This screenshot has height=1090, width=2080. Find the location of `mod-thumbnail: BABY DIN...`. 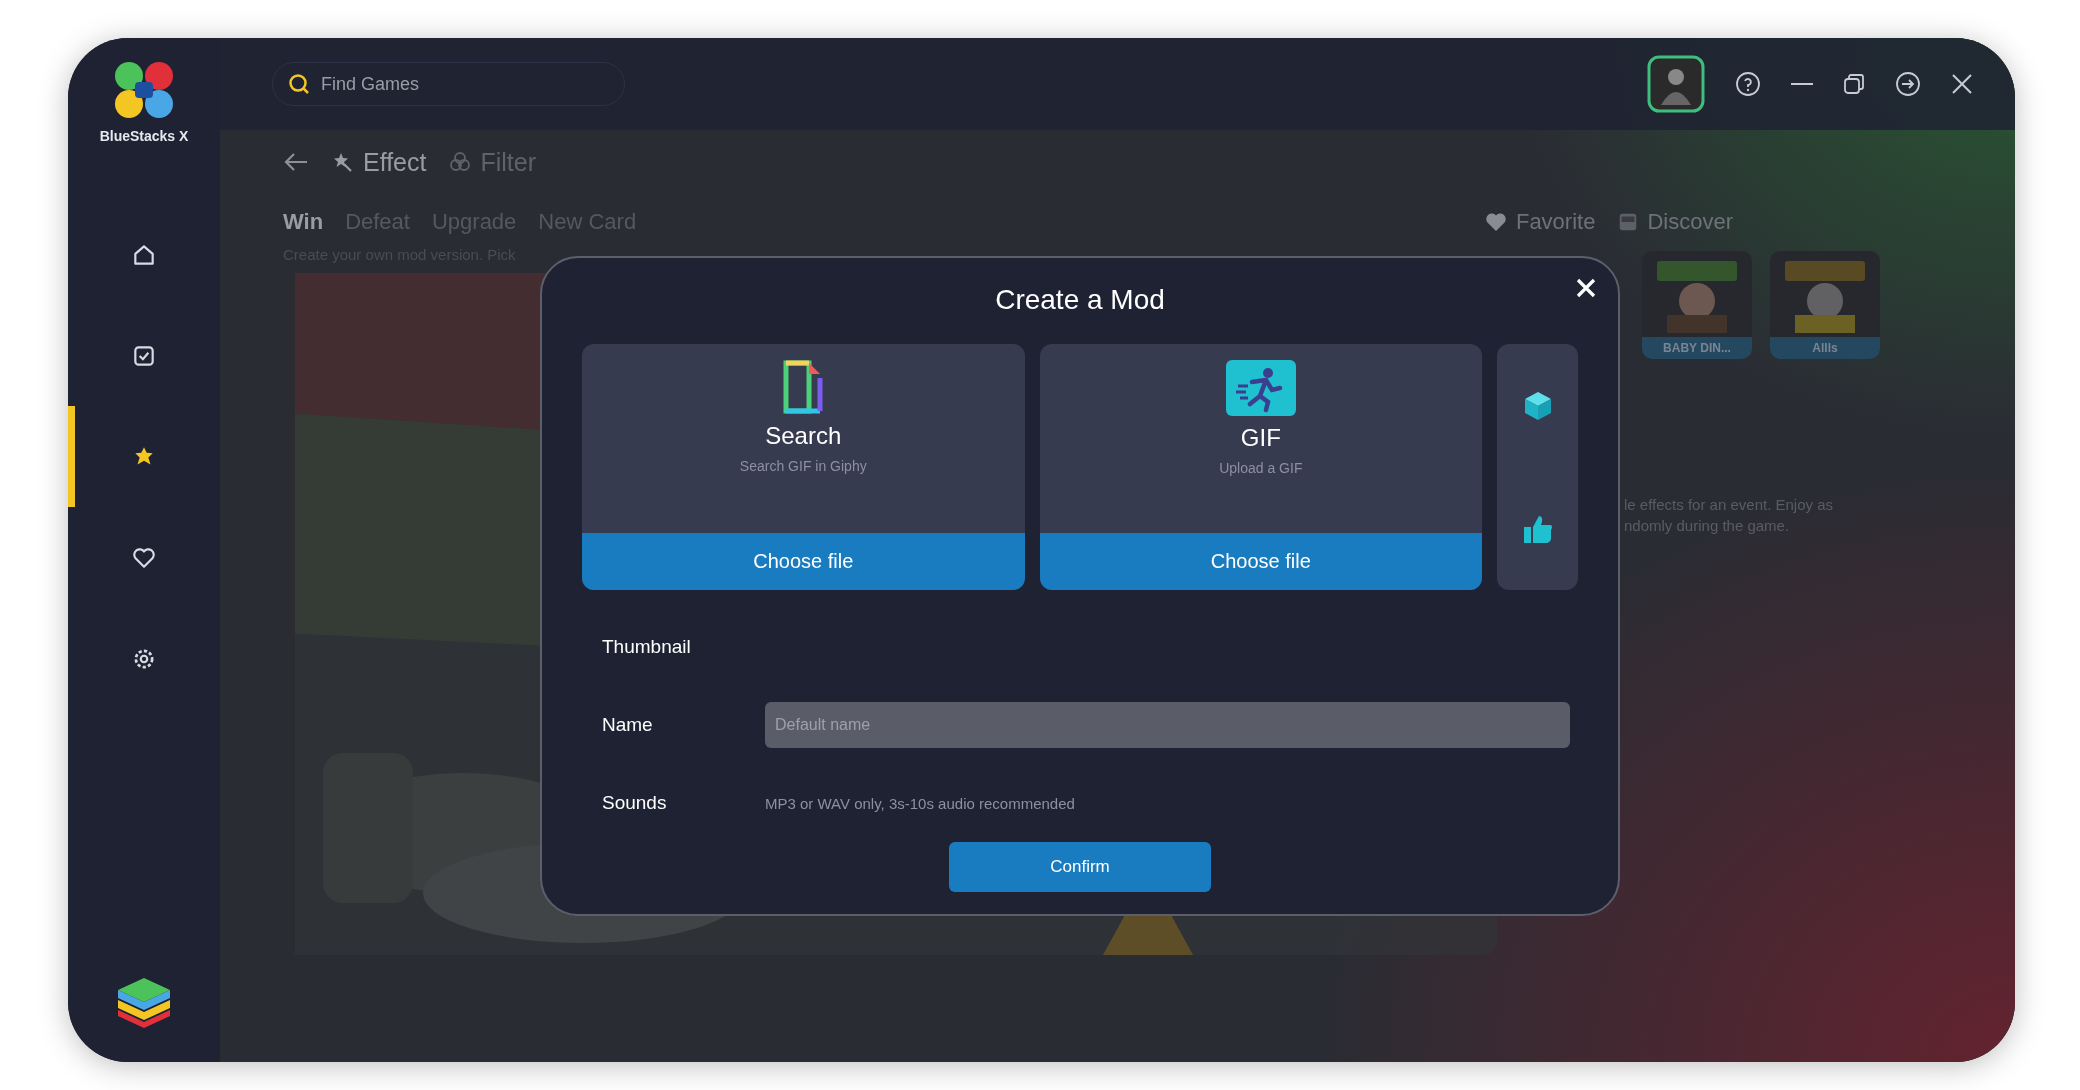

mod-thumbnail: BABY DIN... is located at coordinates (1697, 305).